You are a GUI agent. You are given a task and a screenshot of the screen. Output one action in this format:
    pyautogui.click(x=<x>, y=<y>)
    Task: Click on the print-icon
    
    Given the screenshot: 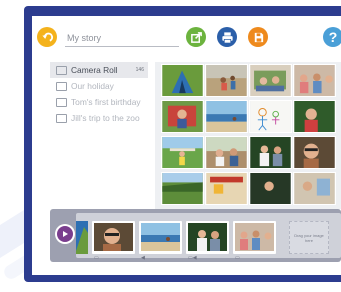 What is the action you would take?
    pyautogui.click(x=227, y=37)
    